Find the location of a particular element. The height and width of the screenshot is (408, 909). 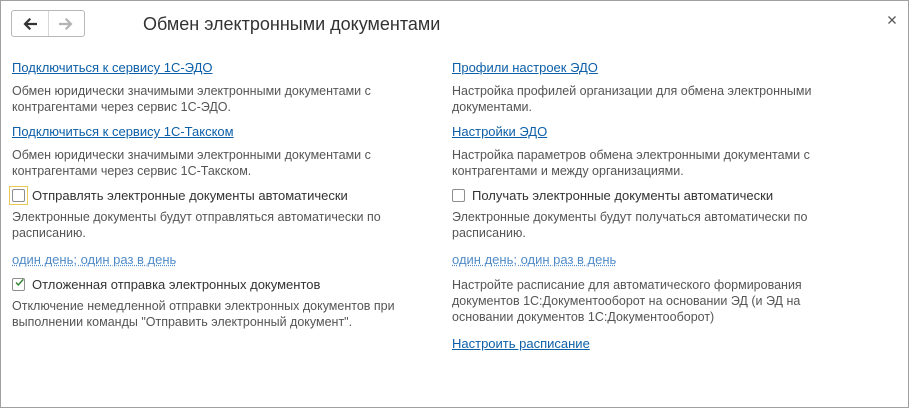

edo-profiles-link: Профили настроек ЭДО is located at coordinates (525, 67).